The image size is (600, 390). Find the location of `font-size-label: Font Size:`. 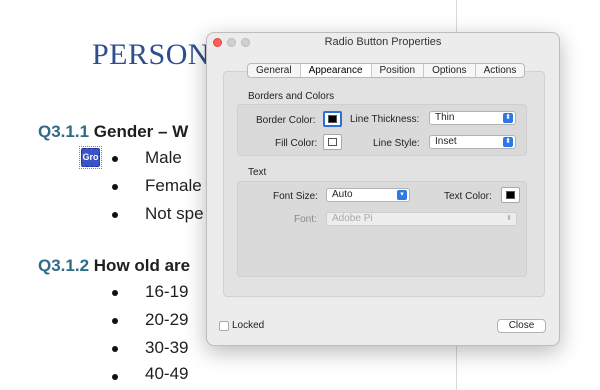

font-size-label: Font Size: is located at coordinates (296, 196).